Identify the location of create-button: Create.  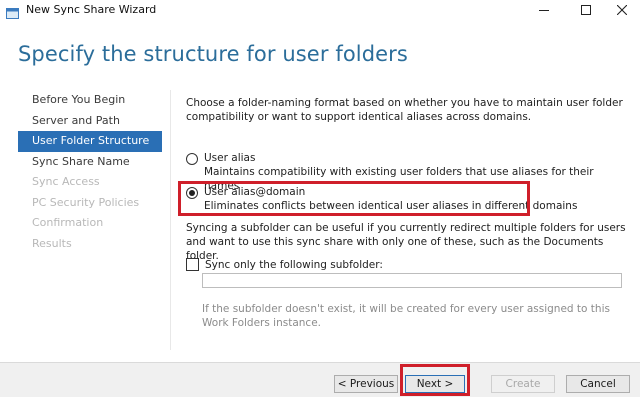
(523, 384).